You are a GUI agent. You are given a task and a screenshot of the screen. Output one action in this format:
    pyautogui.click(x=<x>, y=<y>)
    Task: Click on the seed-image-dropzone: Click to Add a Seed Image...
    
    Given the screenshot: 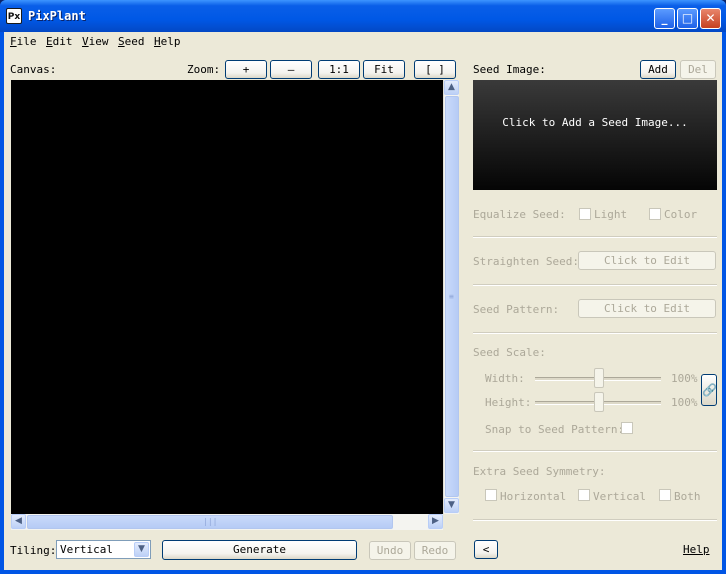 What is the action you would take?
    pyautogui.click(x=595, y=135)
    